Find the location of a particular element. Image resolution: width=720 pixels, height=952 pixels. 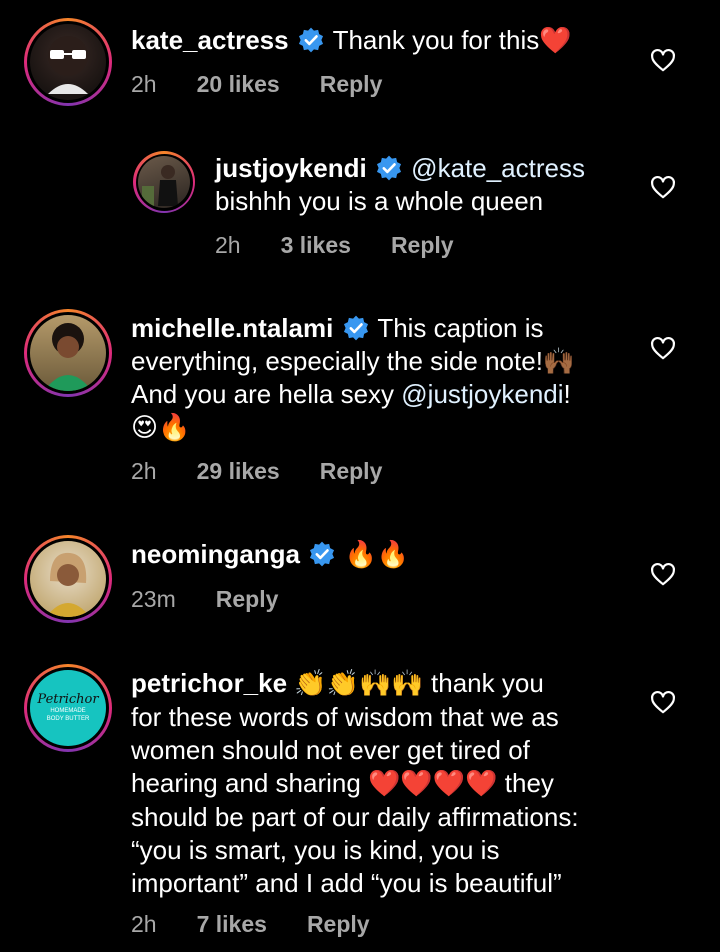

comment-text-line6: “you is smart, you is kind, you is is located at coordinates (315, 850).